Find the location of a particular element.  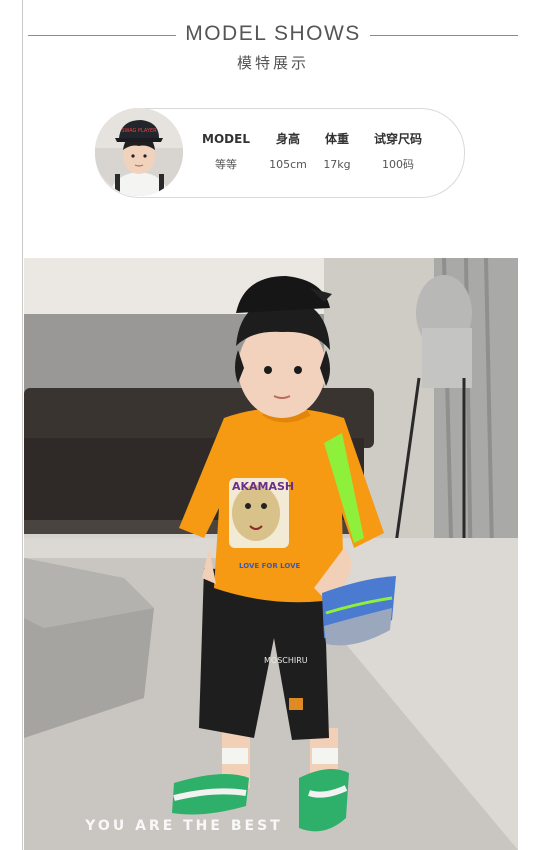

left-border-rule is located at coordinates (22, 425).